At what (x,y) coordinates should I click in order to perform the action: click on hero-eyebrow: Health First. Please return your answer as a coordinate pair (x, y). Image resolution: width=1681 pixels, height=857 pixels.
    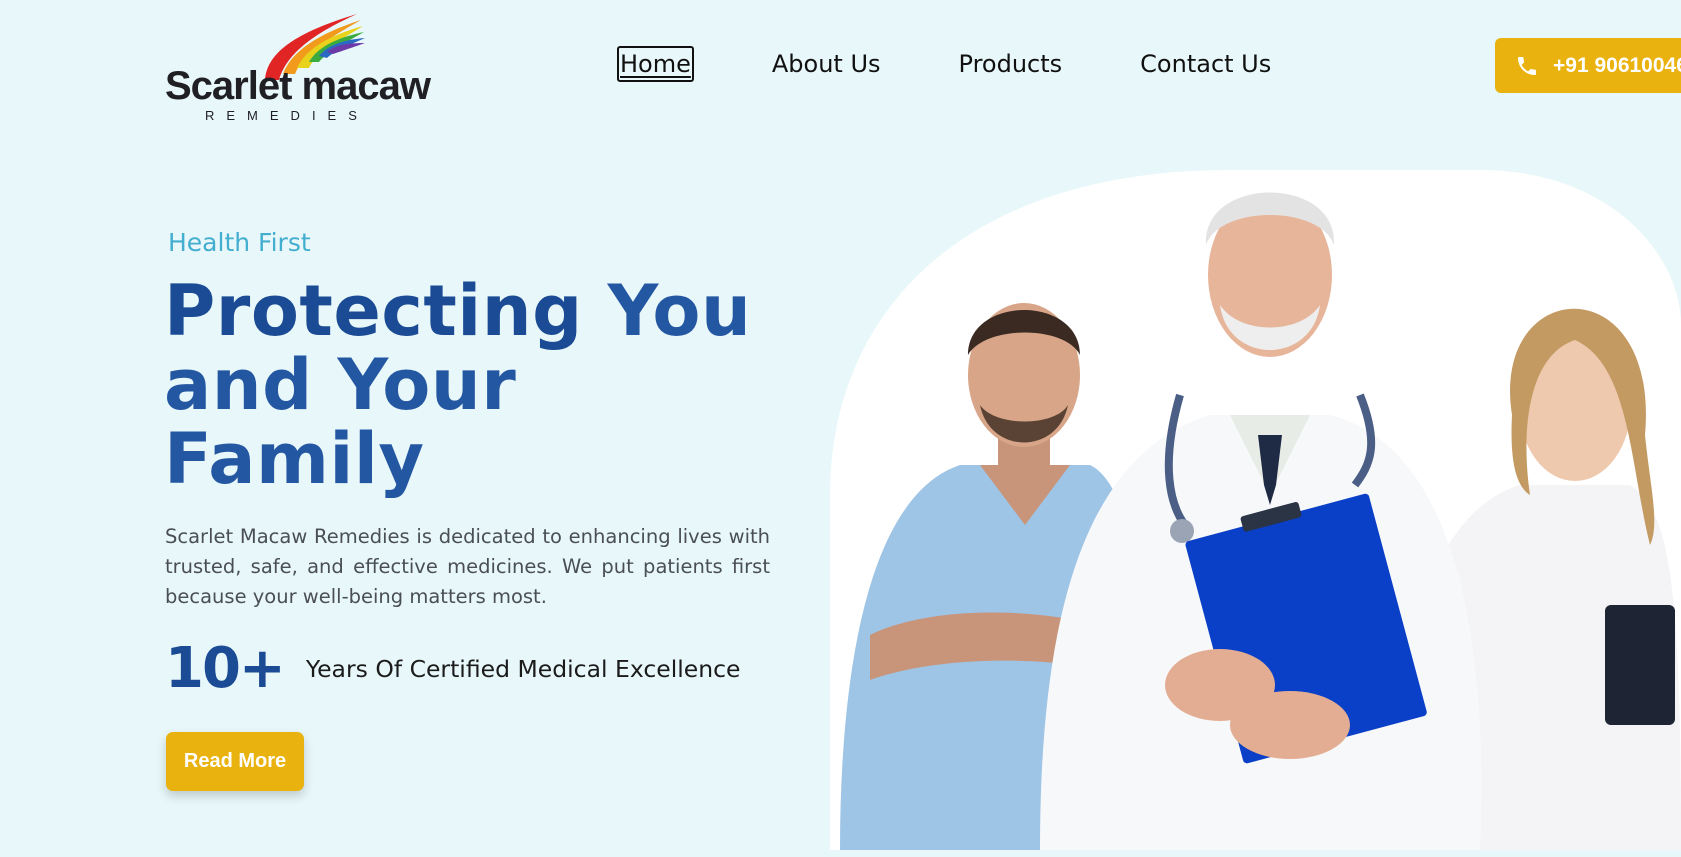
    Looking at the image, I should click on (239, 242).